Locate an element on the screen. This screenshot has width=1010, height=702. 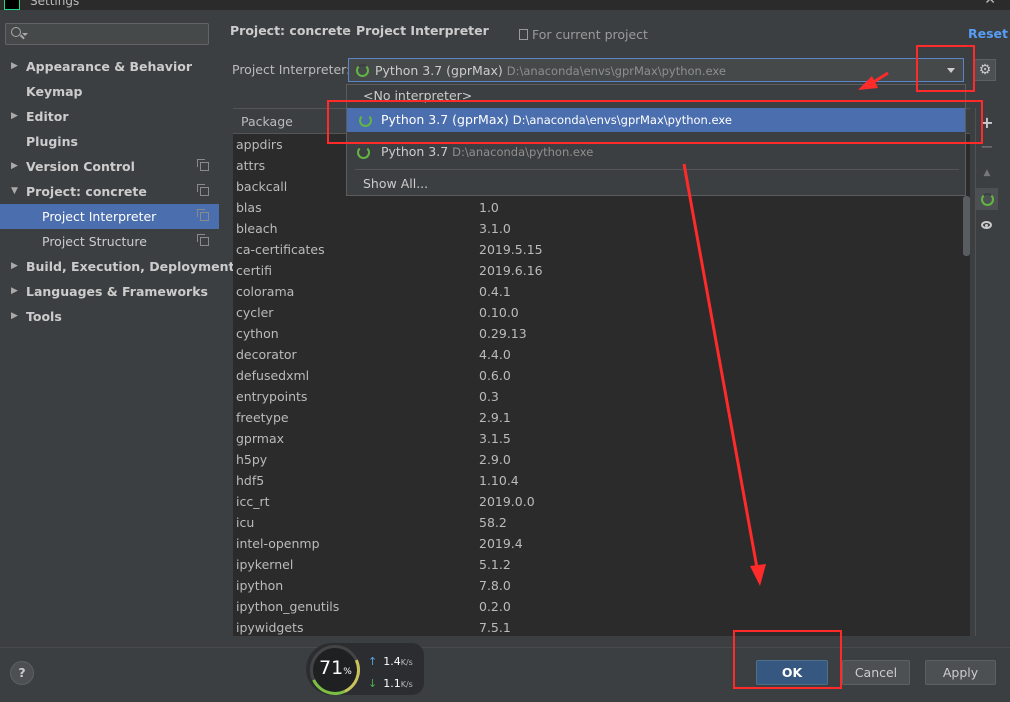
table-scrollbar is located at coordinates (966, 226).